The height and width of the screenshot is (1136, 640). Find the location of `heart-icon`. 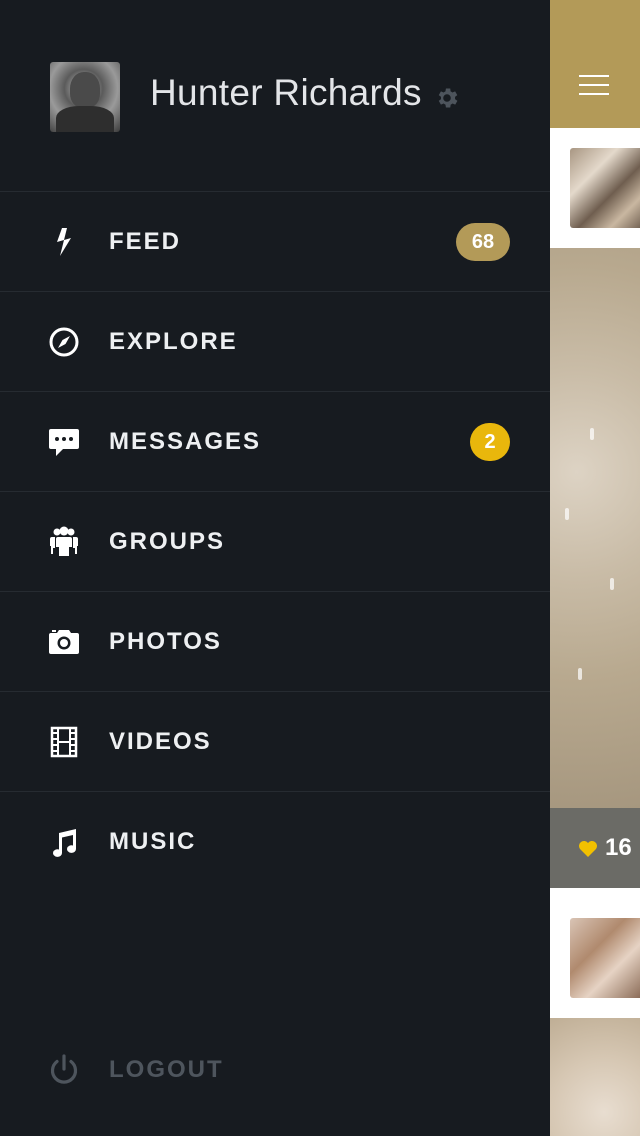

heart-icon is located at coordinates (588, 849).